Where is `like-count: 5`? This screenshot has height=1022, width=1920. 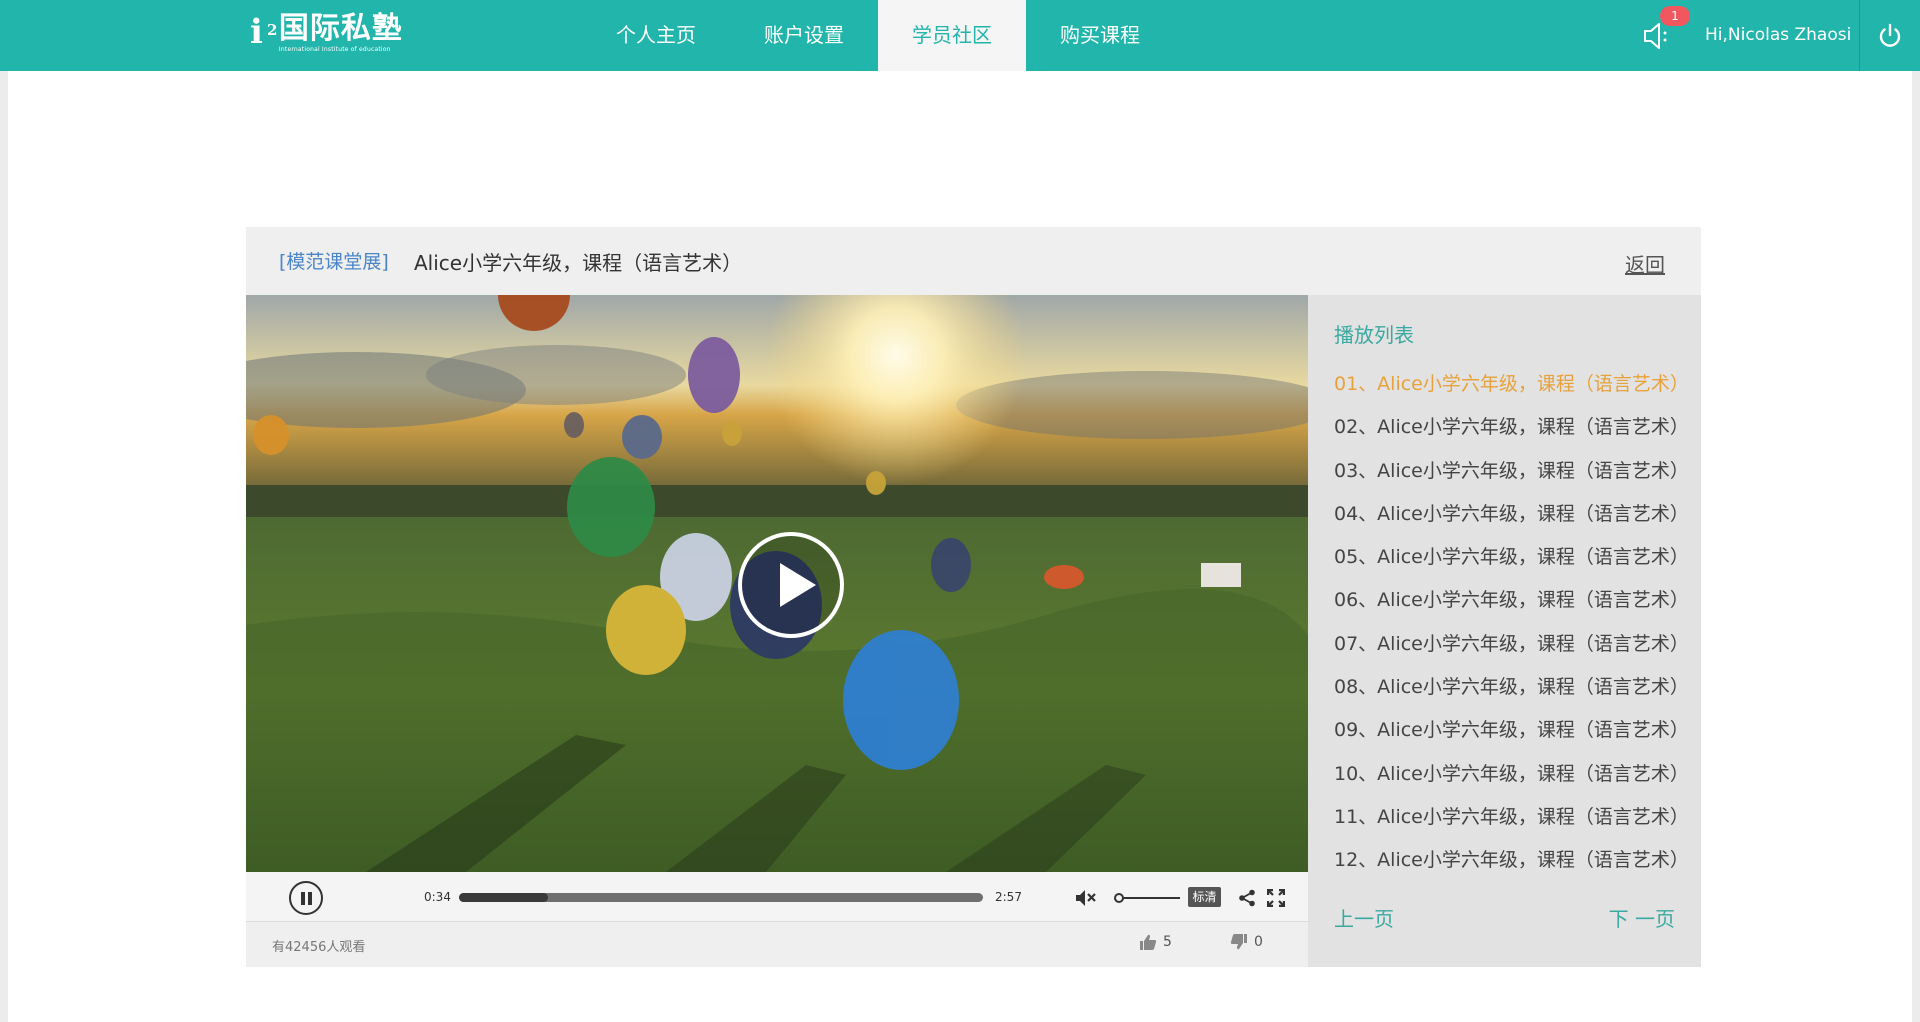 like-count: 5 is located at coordinates (1167, 942).